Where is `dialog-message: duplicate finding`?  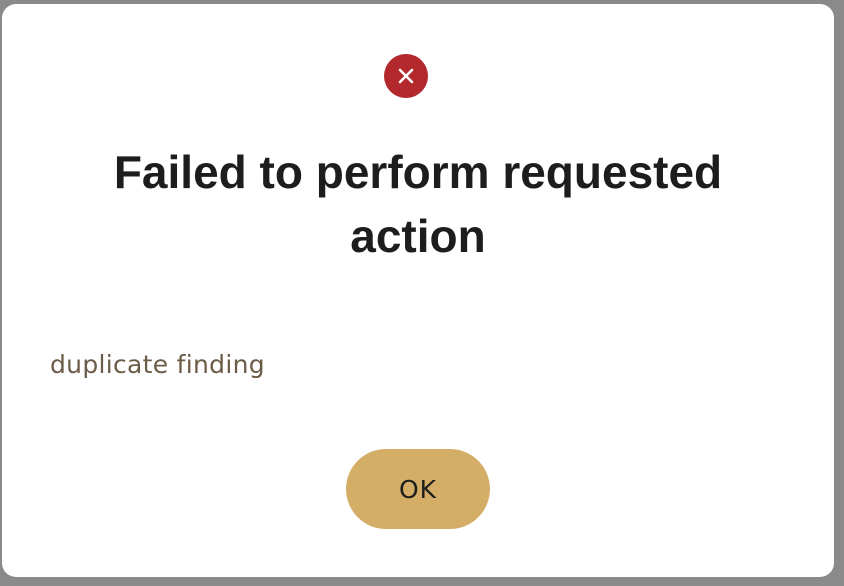
dialog-message: duplicate finding is located at coordinates (157, 364).